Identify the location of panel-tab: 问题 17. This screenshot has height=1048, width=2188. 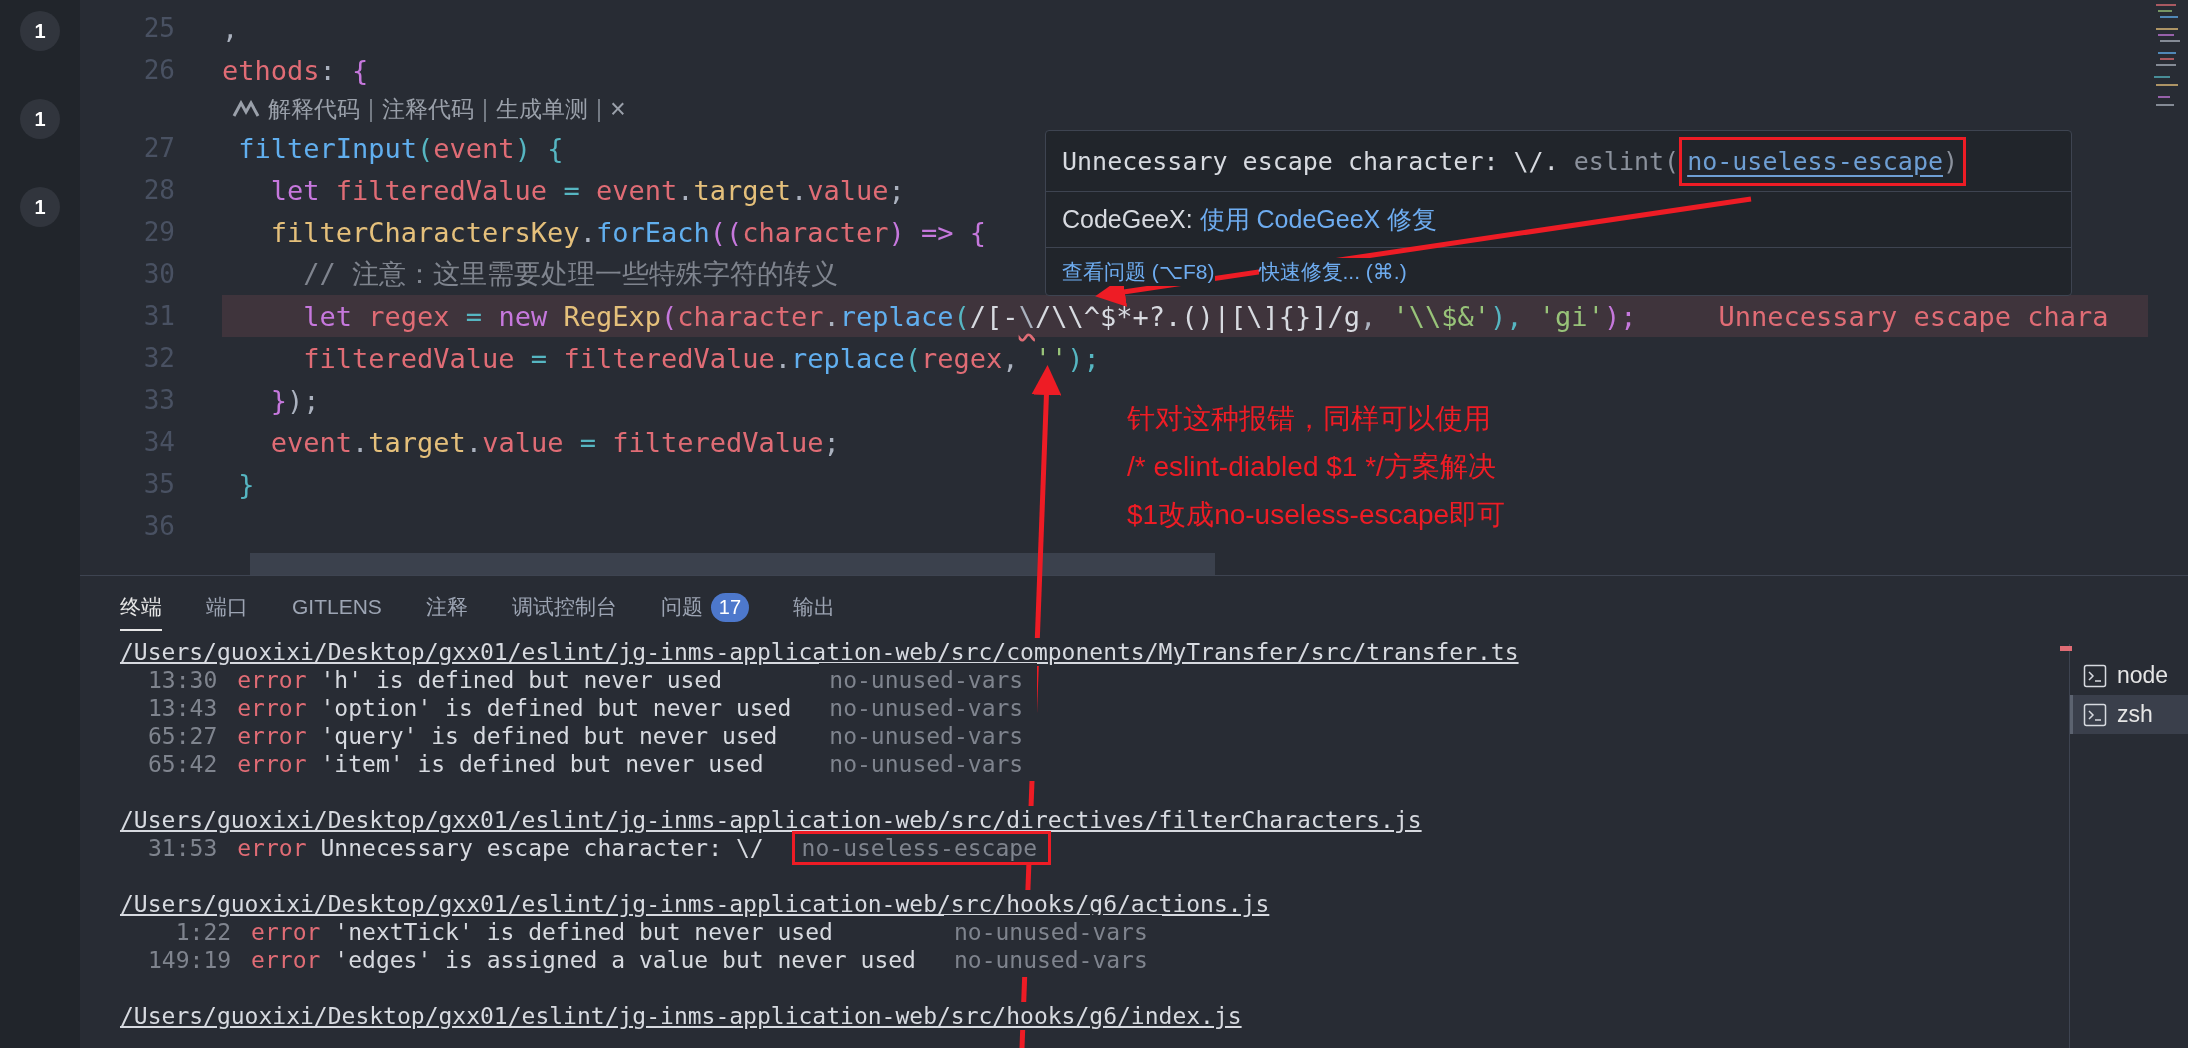
(705, 607).